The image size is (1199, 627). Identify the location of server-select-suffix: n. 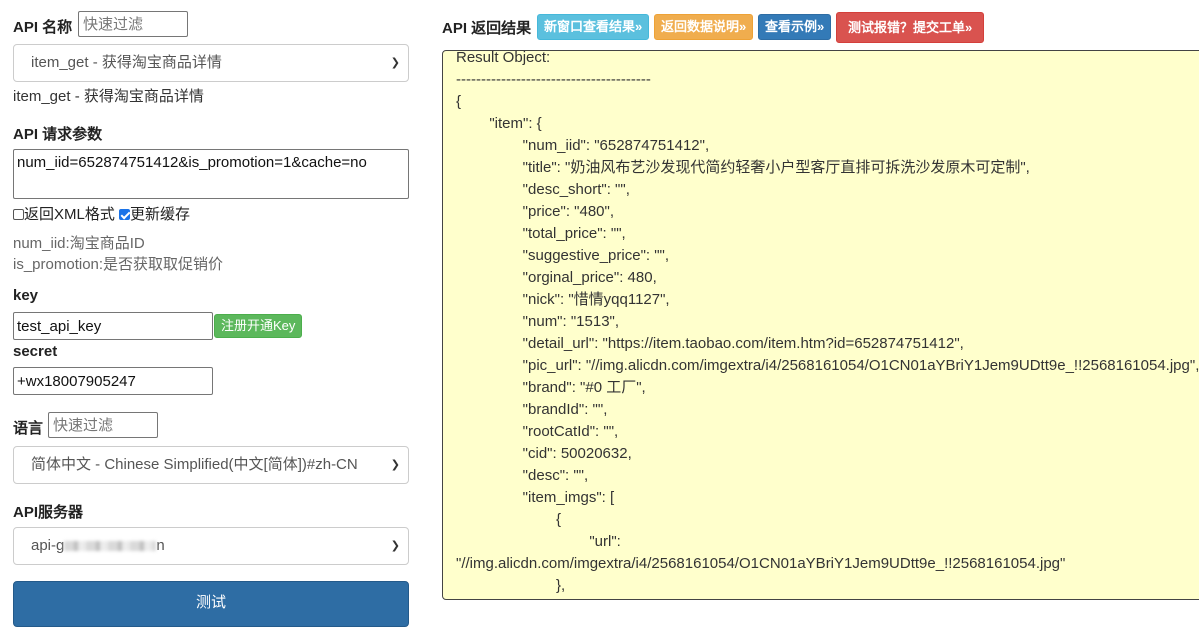
(160, 545).